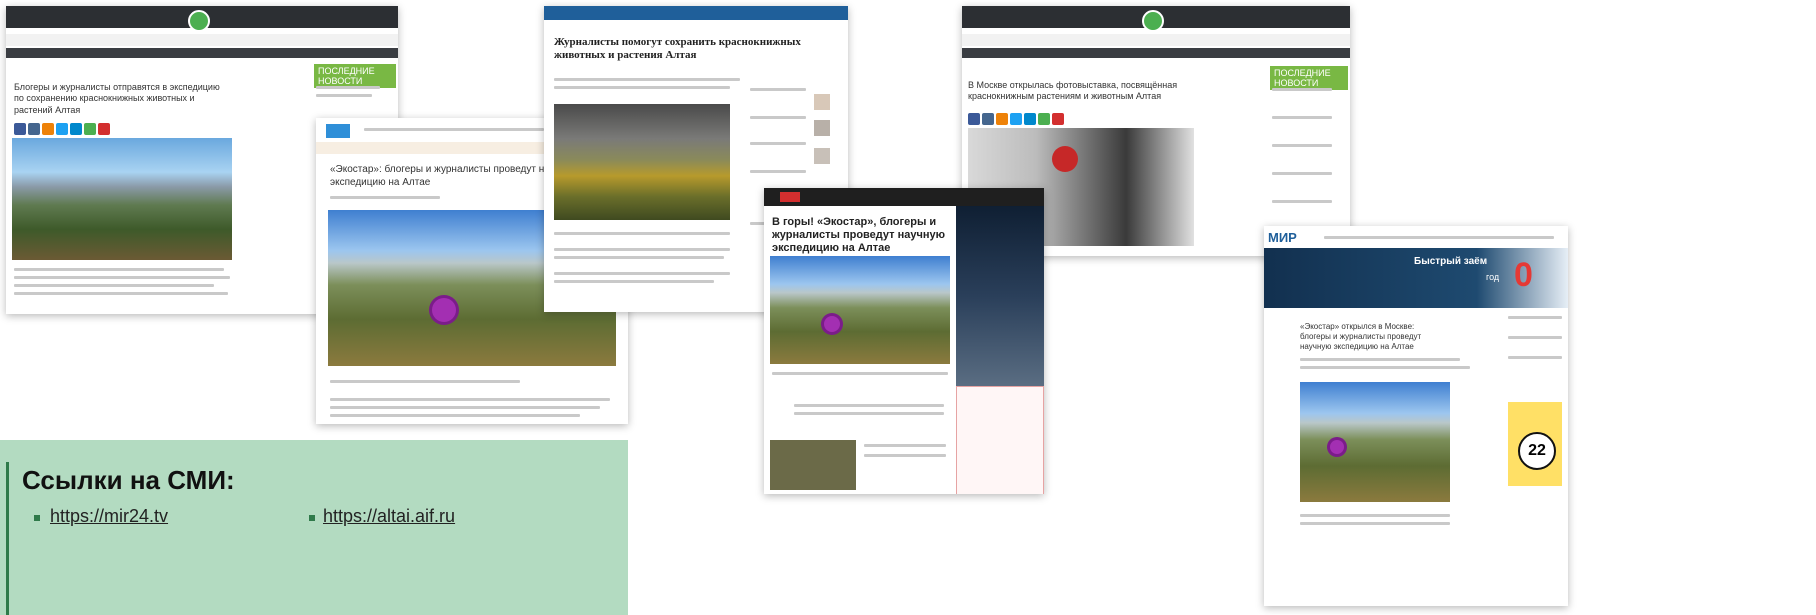  Describe the element at coordinates (1065, 159) in the screenshot. I see `person-hat-icon` at that location.